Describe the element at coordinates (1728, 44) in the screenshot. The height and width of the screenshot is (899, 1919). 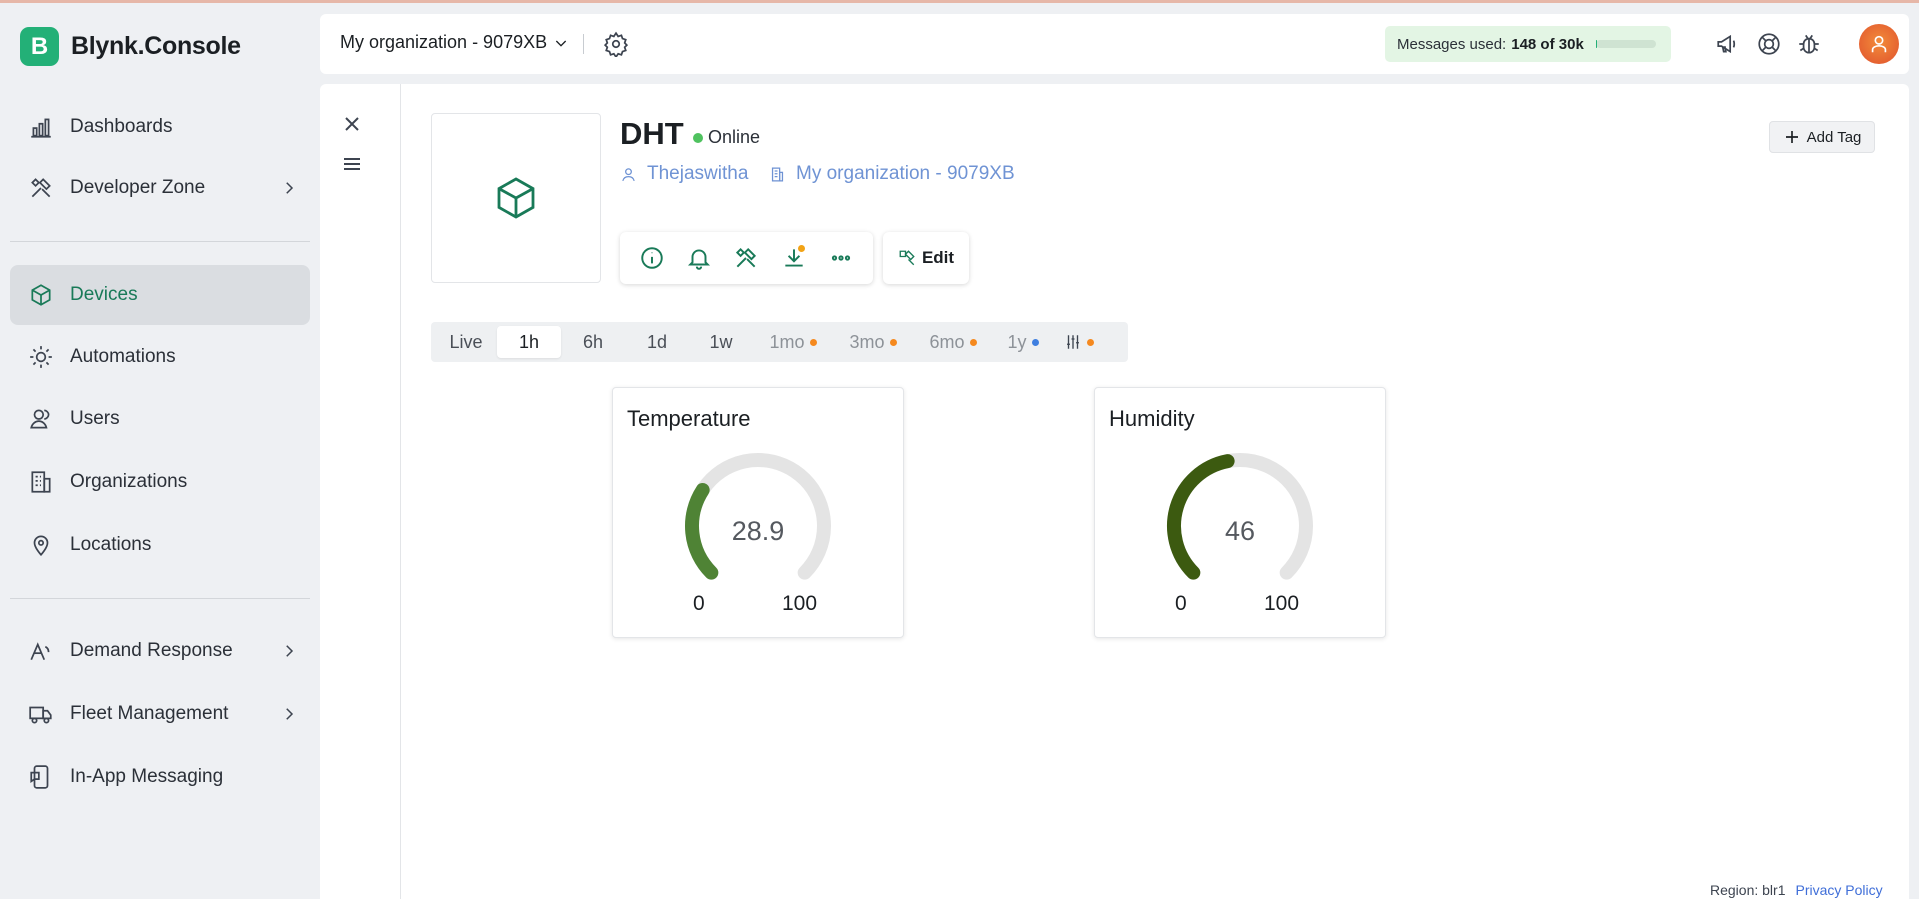
I see `megaphone-icon` at that location.